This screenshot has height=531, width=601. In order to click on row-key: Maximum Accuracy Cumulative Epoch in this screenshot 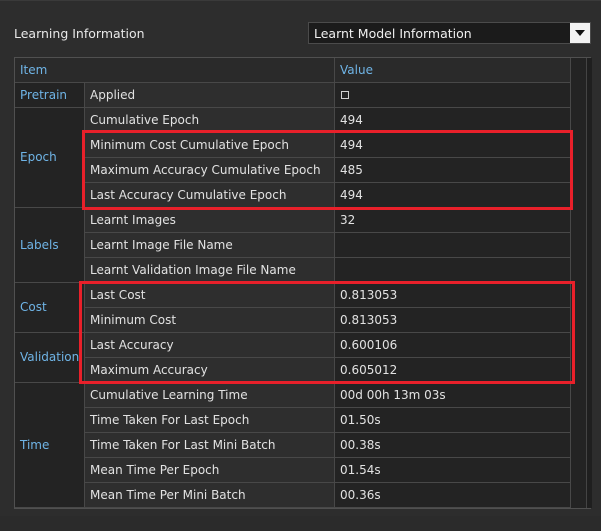, I will do `click(210, 170)`.